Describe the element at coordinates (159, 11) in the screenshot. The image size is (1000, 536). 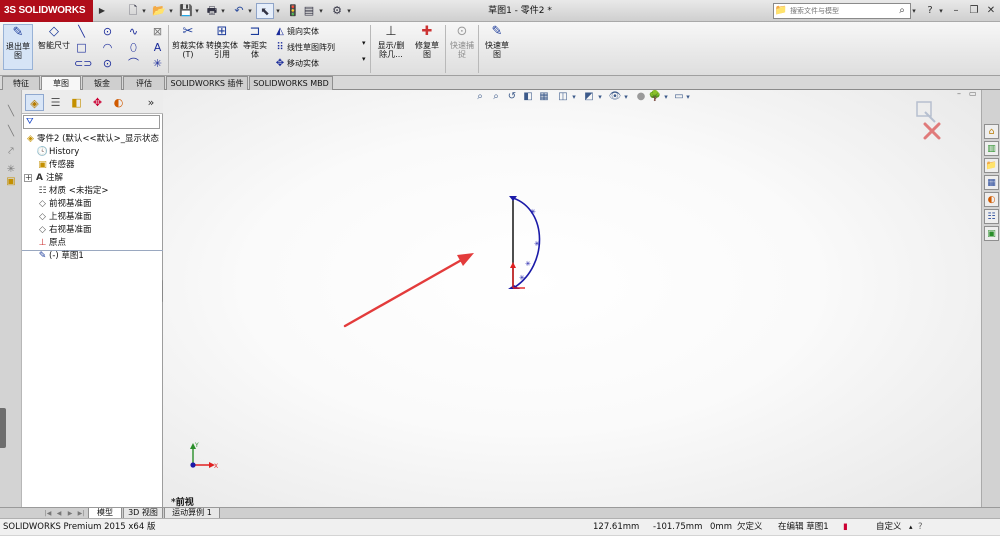
I see `open-folder-icon: 📂` at that location.